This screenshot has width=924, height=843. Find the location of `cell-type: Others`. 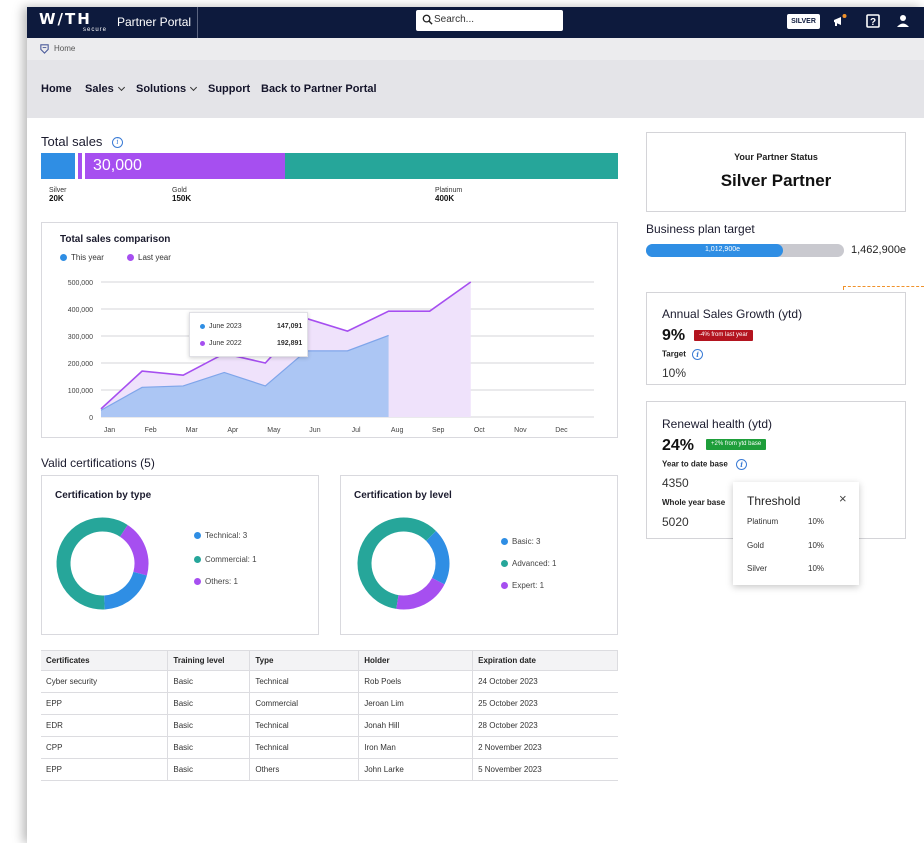

cell-type: Others is located at coordinates (304, 769).